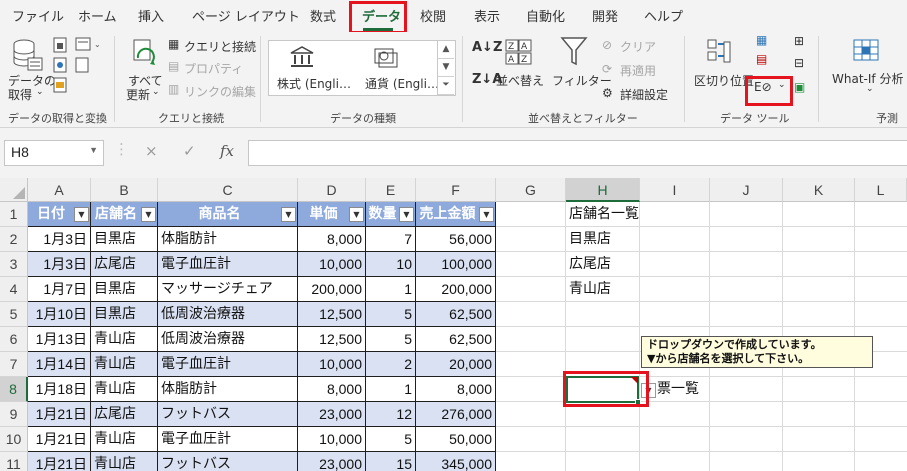 This screenshot has width=907, height=471. Describe the element at coordinates (332, 461) in the screenshot. I see `table-cell: 23,000` at that location.